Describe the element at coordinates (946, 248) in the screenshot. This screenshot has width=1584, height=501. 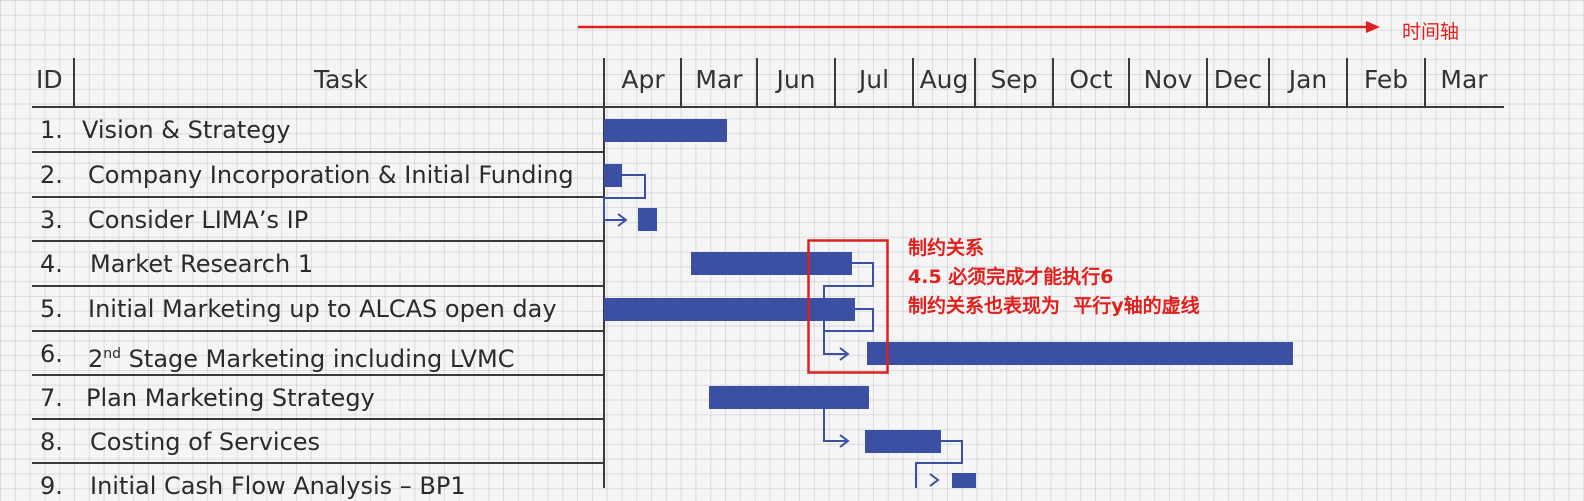
I see `annotation-line-1: 制约关系` at that location.